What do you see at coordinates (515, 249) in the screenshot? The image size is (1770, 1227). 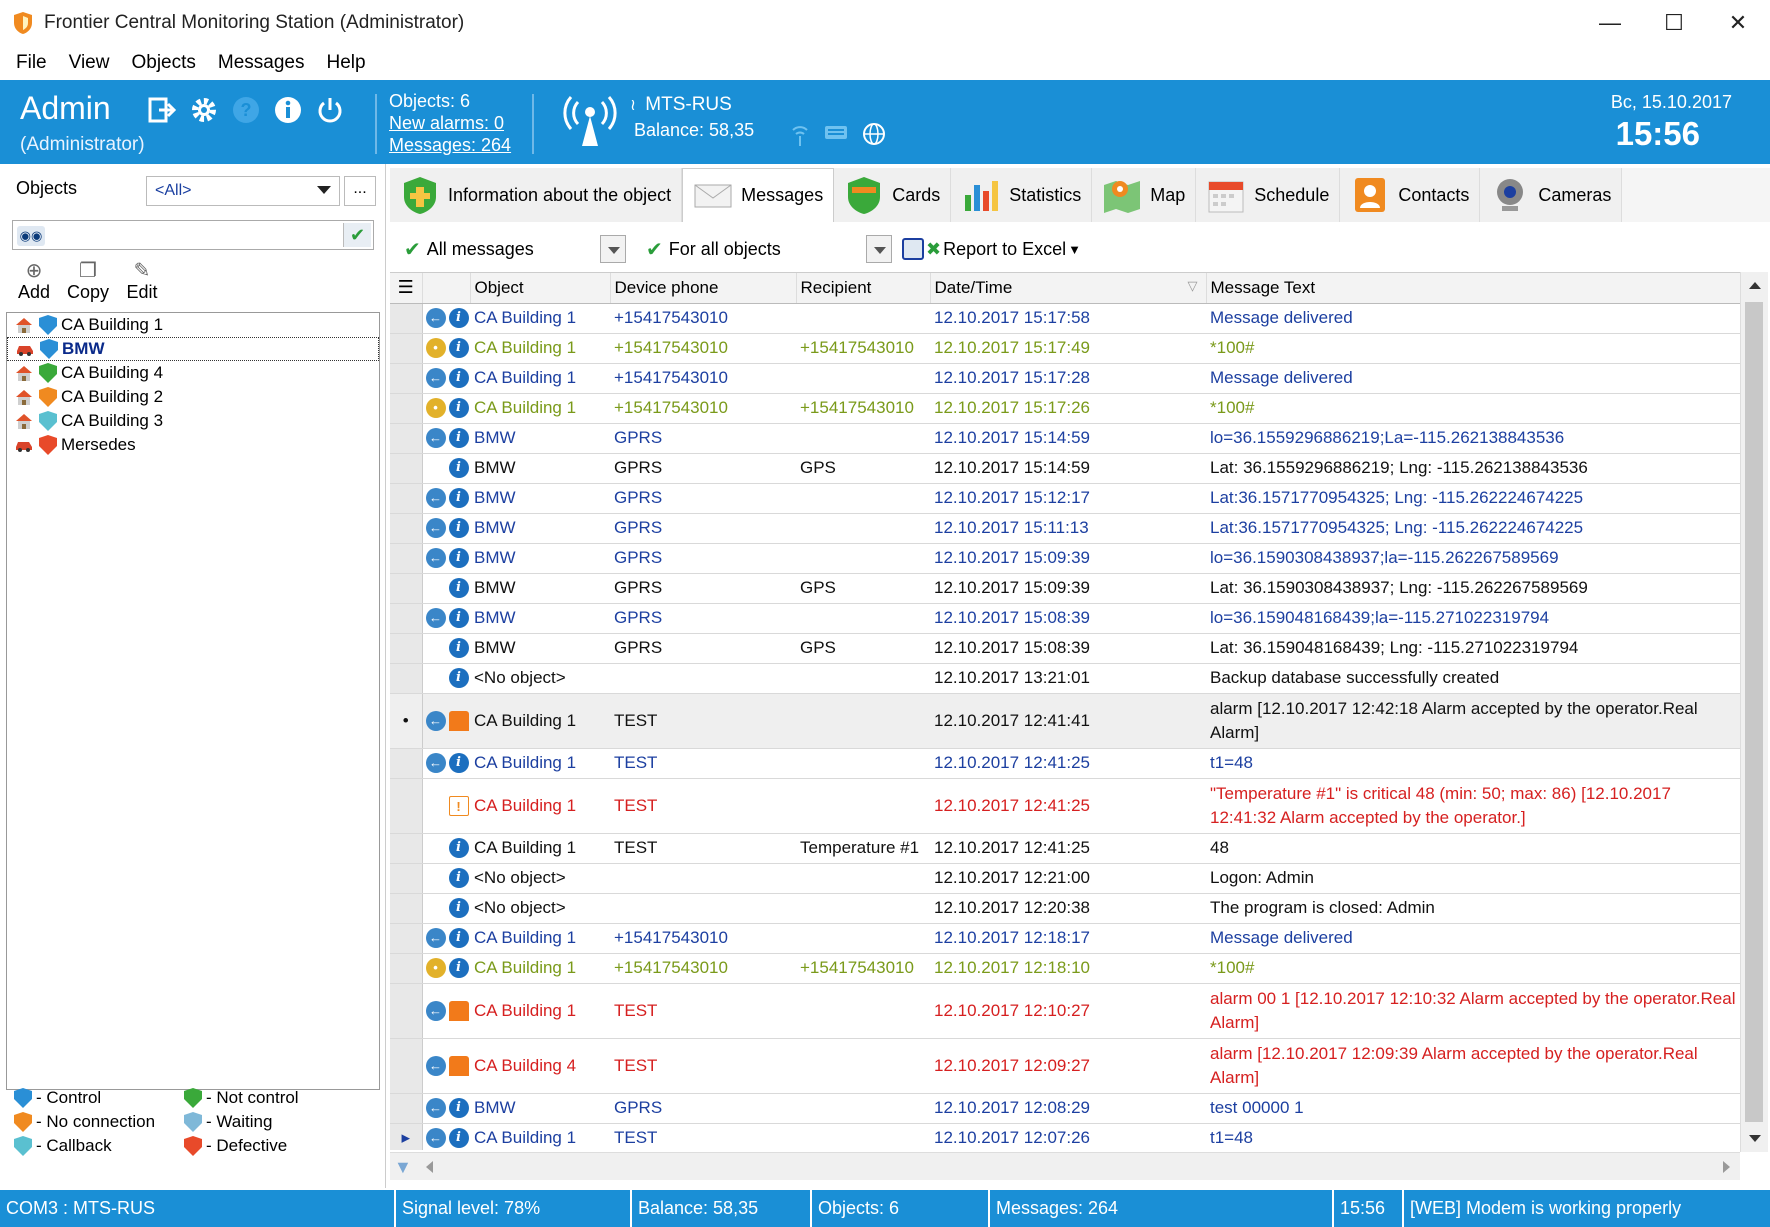 I see `message-type-select: ✔ All messages` at bounding box center [515, 249].